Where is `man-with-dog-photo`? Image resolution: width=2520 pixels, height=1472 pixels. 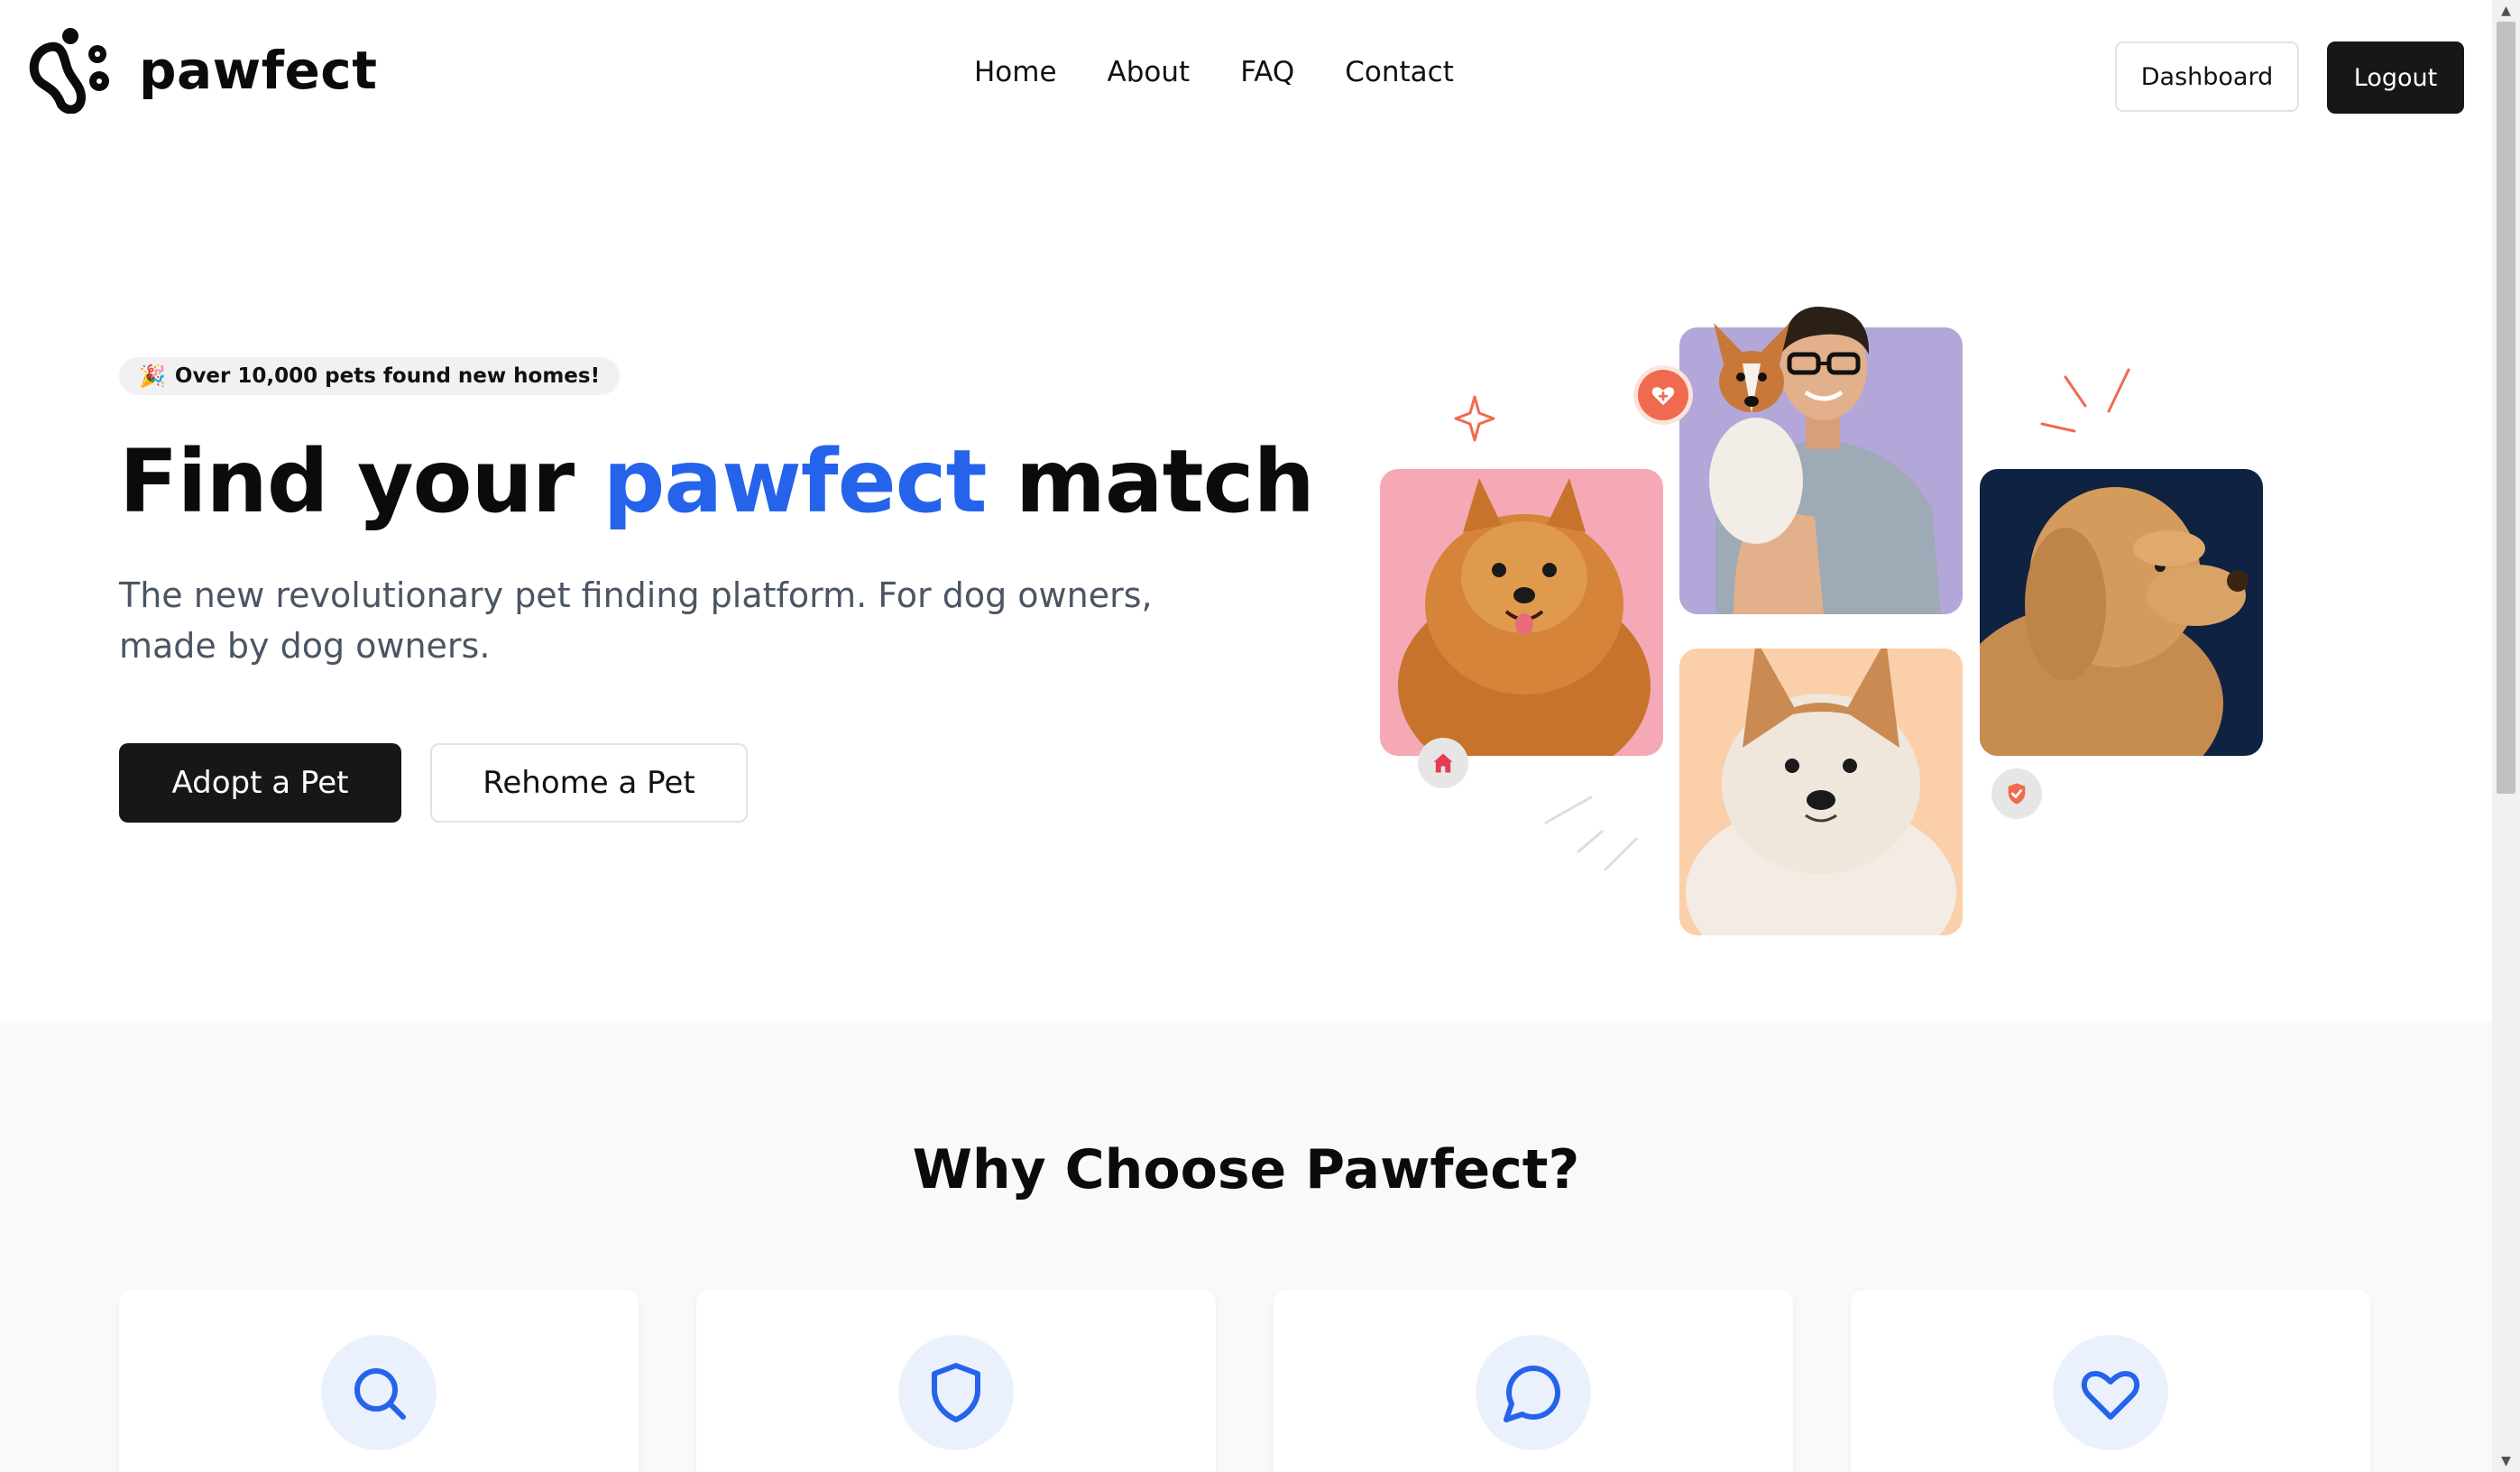 man-with-dog-photo is located at coordinates (1821, 461).